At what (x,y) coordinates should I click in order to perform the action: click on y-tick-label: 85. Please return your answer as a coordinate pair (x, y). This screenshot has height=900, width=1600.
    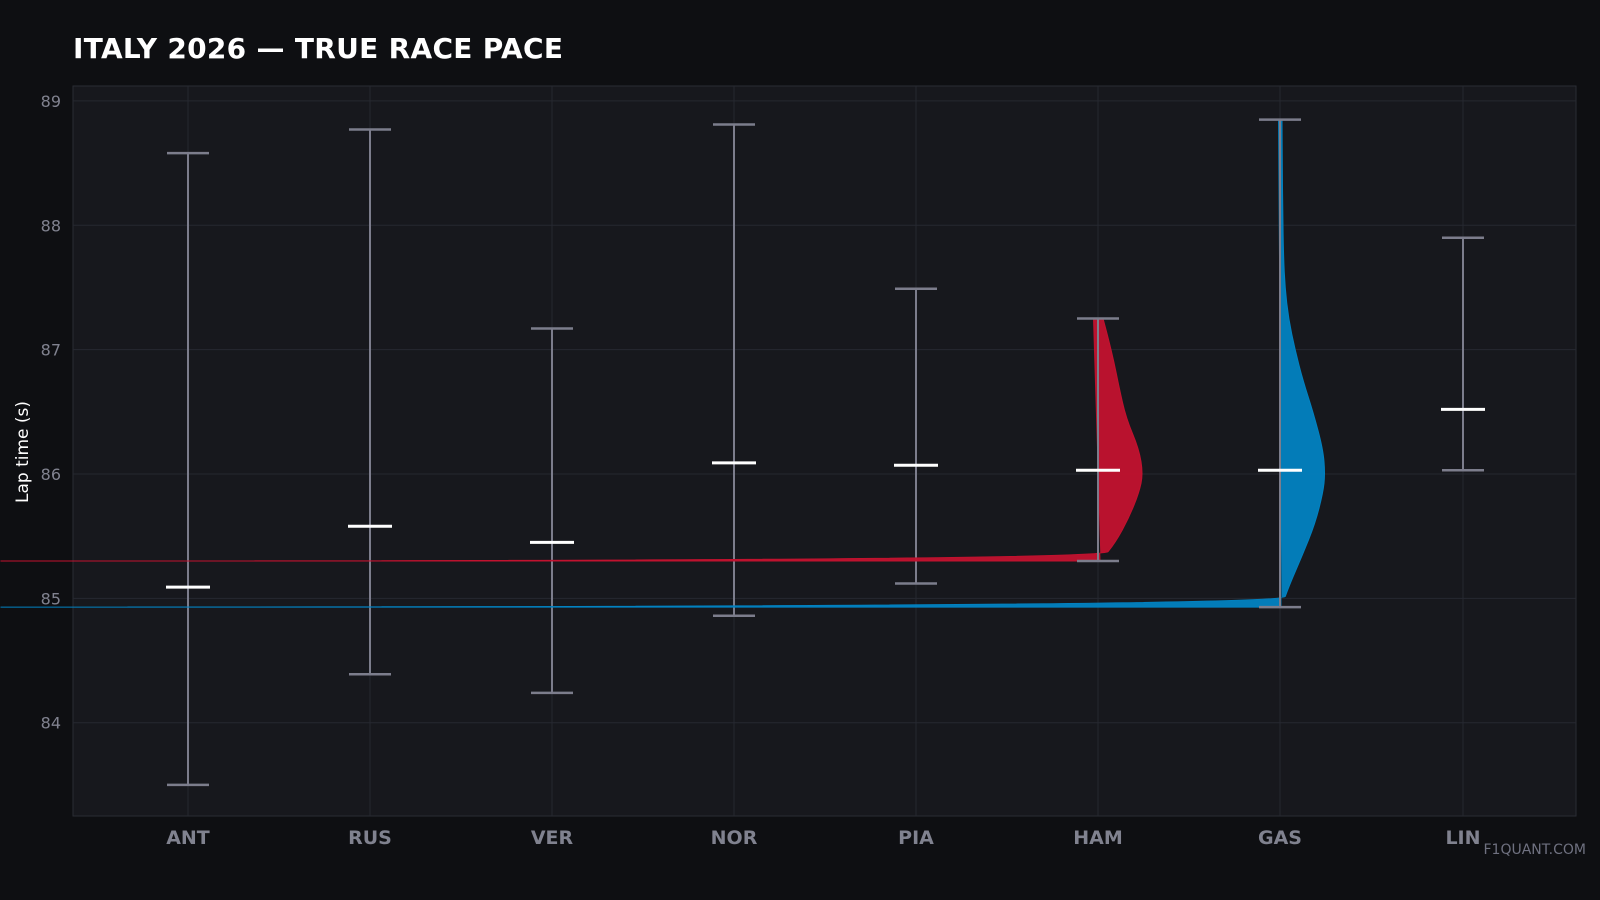
    Looking at the image, I should click on (51, 598).